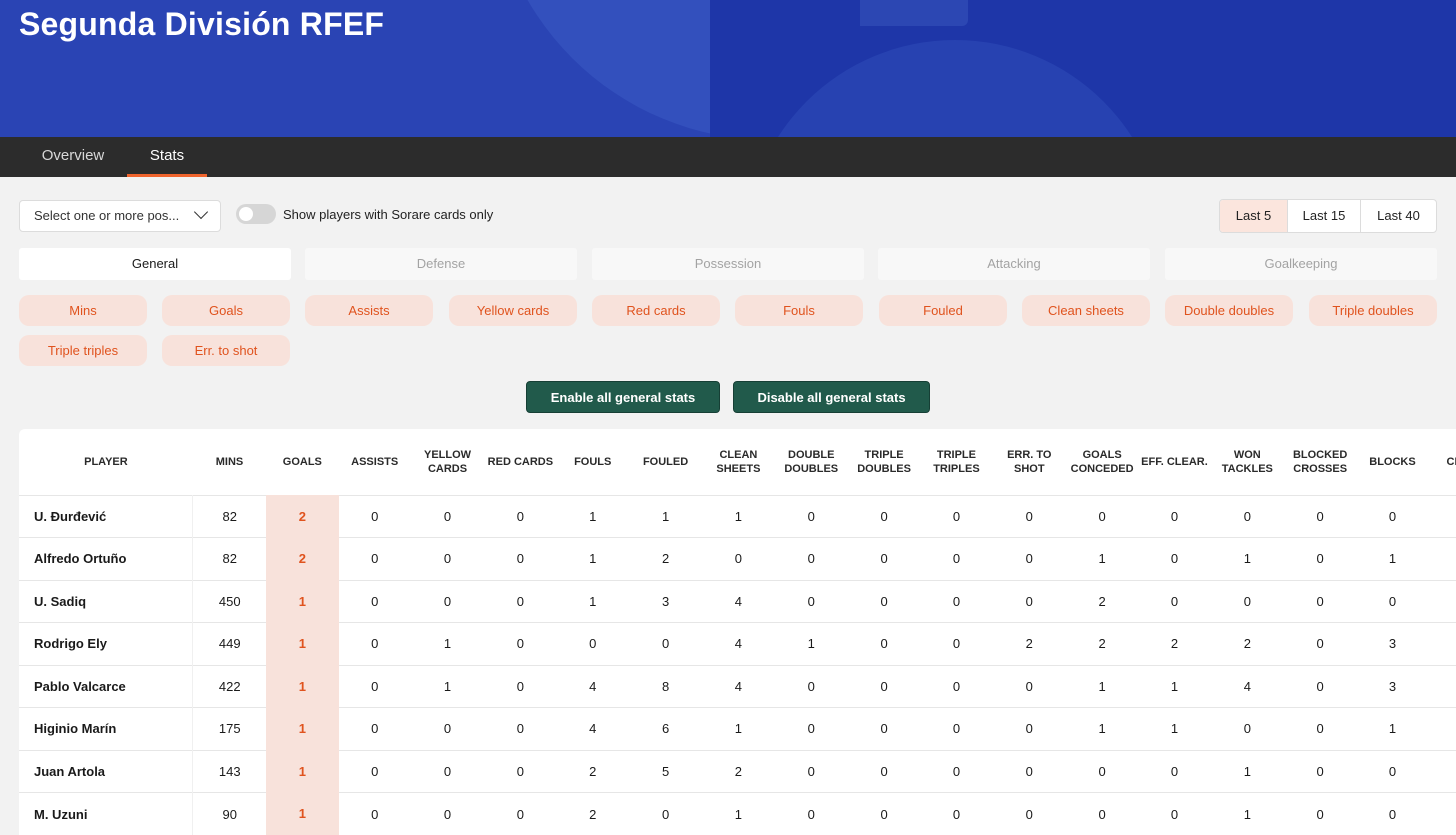 The image size is (1456, 835). What do you see at coordinates (106, 771) in the screenshot?
I see `player-name: Juan Artola` at bounding box center [106, 771].